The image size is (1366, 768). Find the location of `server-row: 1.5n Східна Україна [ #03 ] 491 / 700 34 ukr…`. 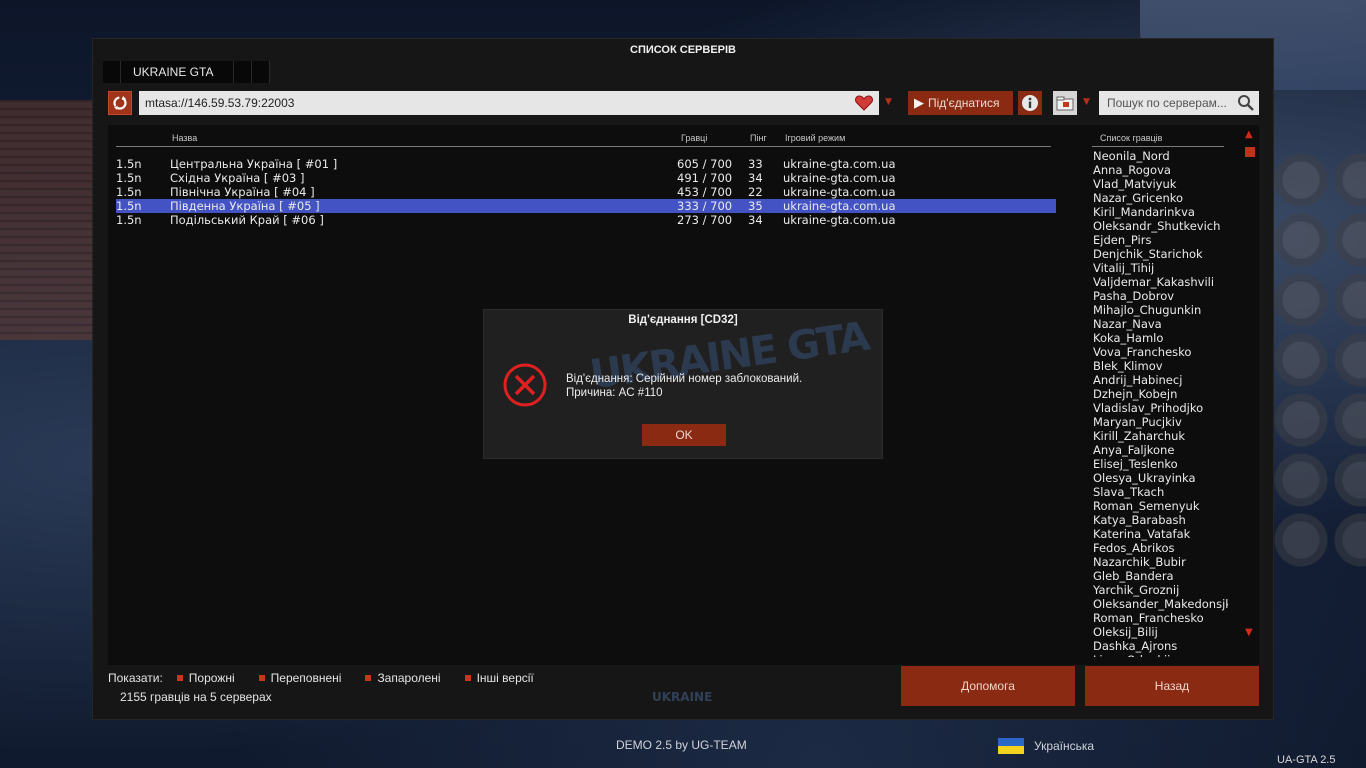

server-row: 1.5n Східна Україна [ #03 ] 491 / 700 34 ukr… is located at coordinates (586, 178).